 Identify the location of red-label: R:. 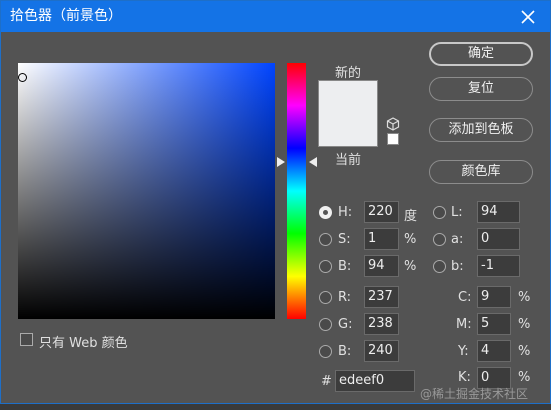
(345, 297).